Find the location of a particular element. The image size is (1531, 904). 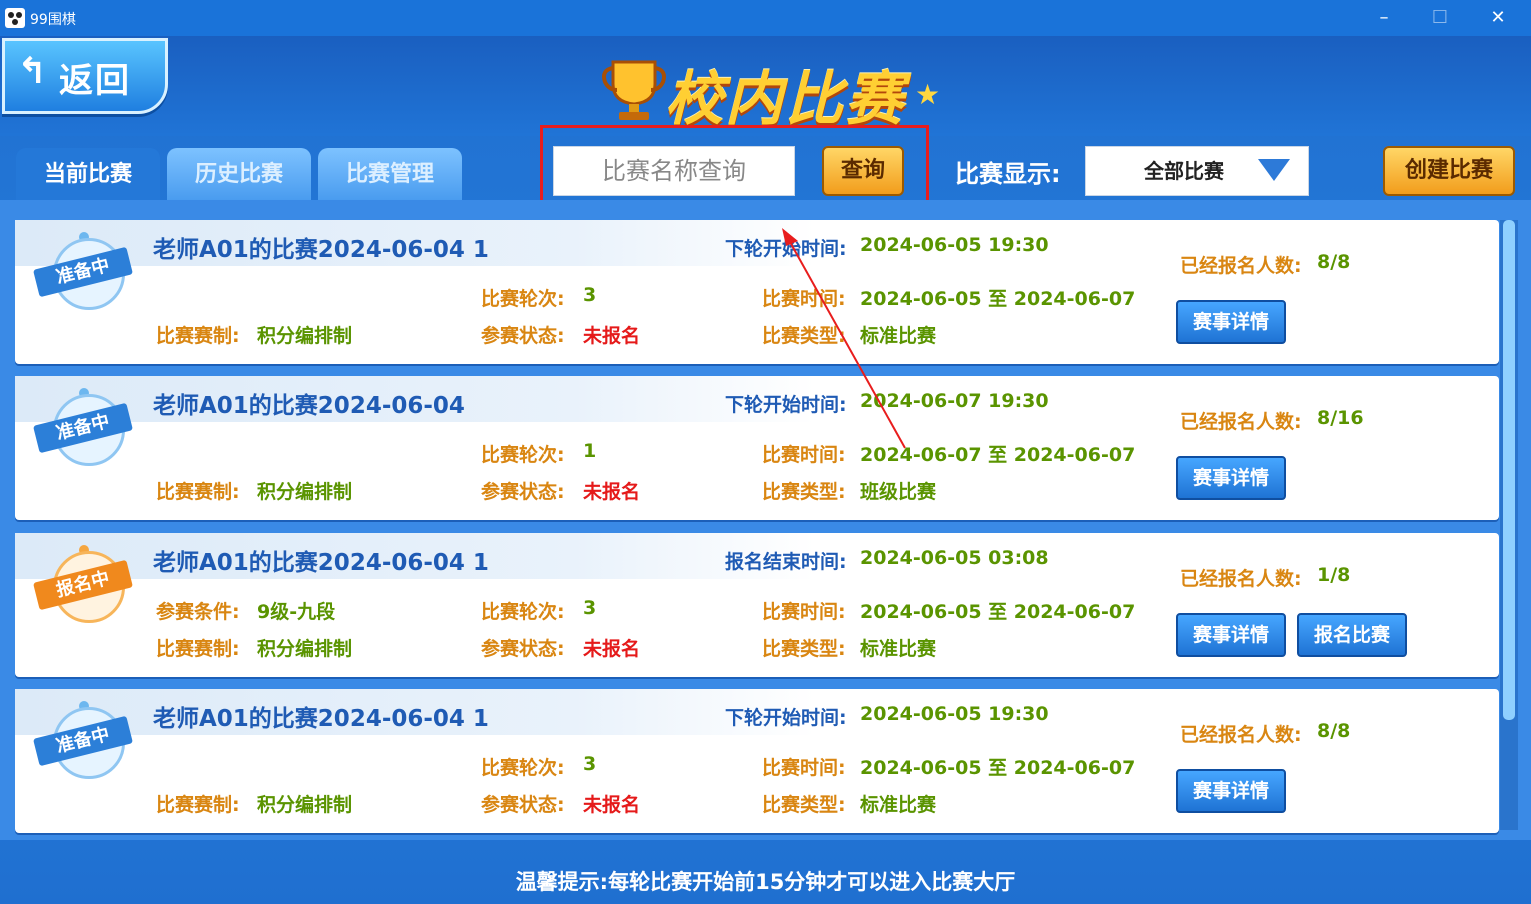

close-button: ✕ is located at coordinates (1498, 18).